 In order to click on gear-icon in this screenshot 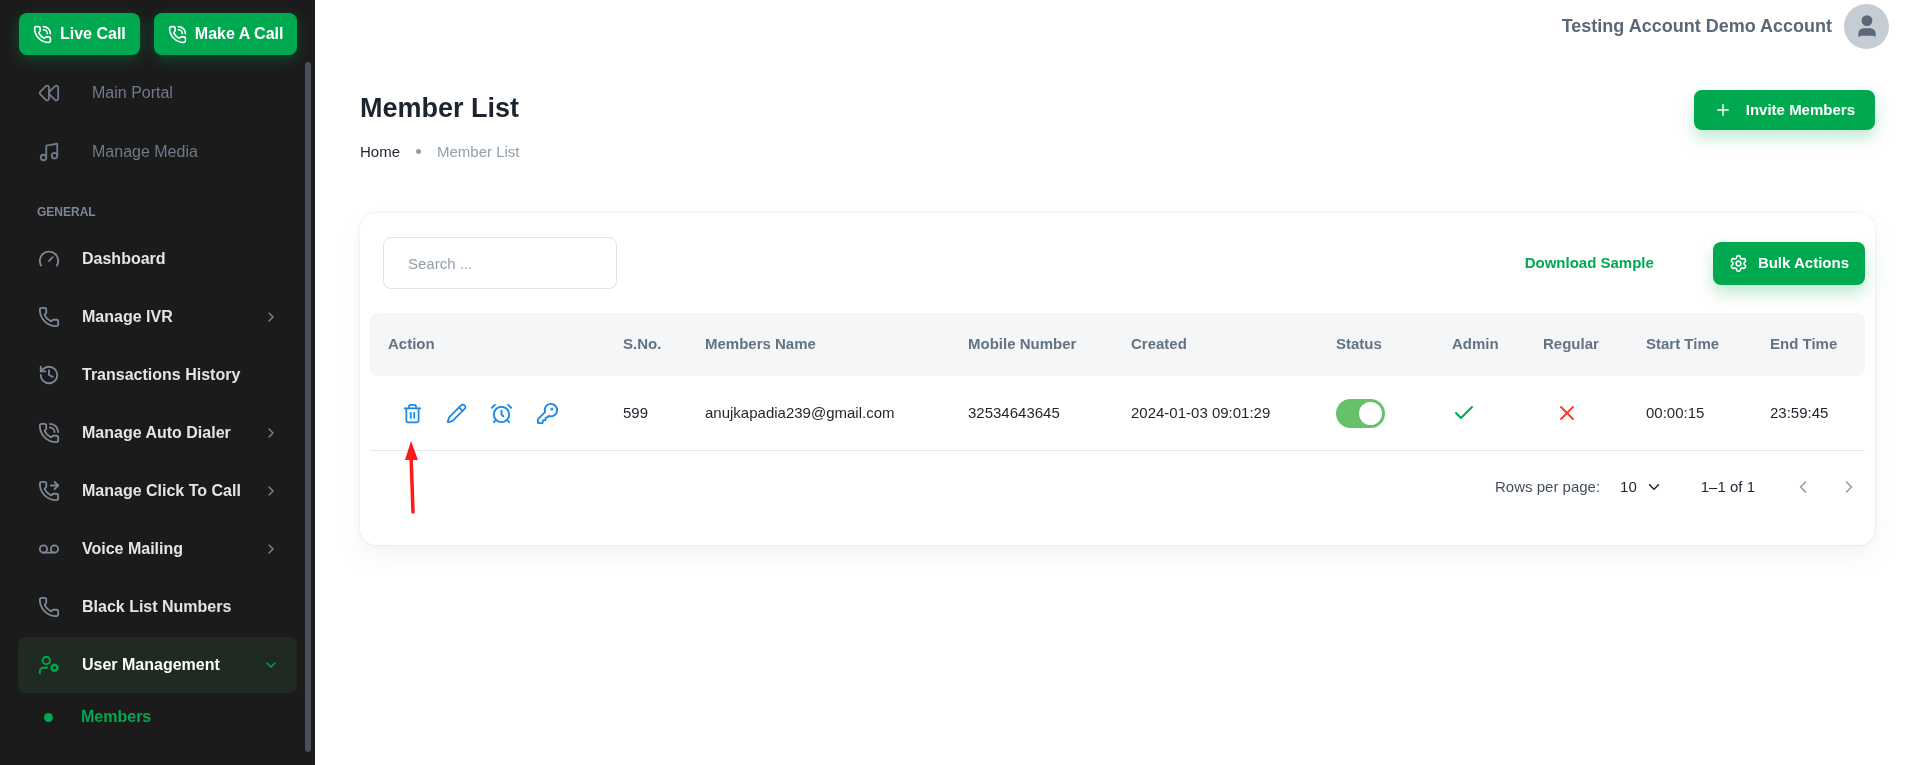, I will do `click(1738, 263)`.